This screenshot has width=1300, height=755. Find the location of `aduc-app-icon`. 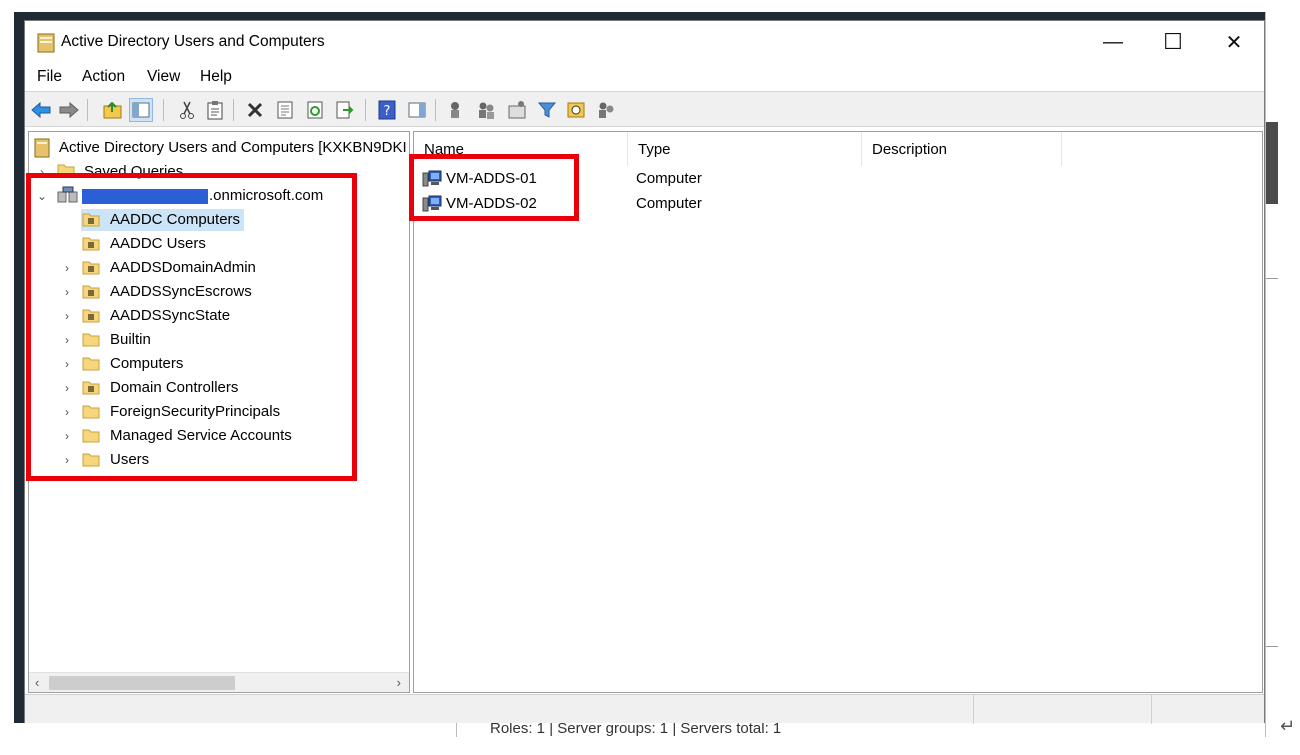

aduc-app-icon is located at coordinates (46, 43).